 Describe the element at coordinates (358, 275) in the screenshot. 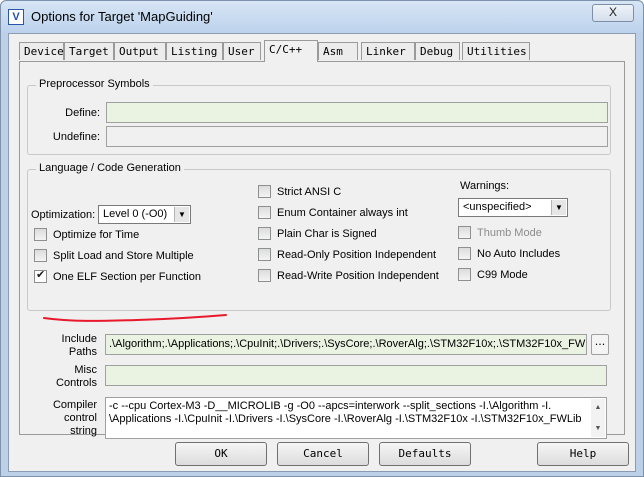

I see `rwpi-label: Read-Write Position Independent` at that location.